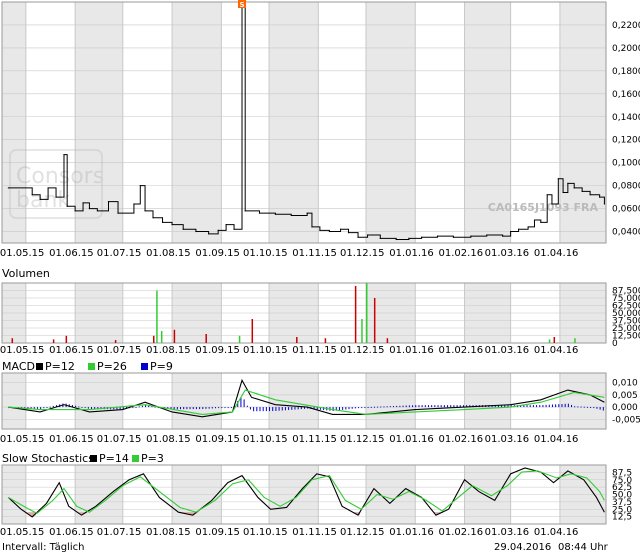  Describe the element at coordinates (60, 366) in the screenshot. I see `macd-legend-label-1: P=12` at that location.